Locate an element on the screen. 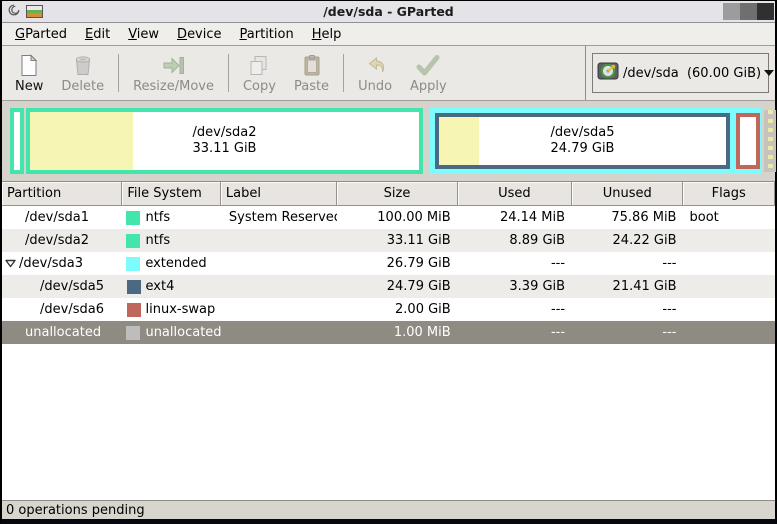  table-row-unallocated: unallocated unallocated 1.00 MiB --- --- is located at coordinates (388, 332).